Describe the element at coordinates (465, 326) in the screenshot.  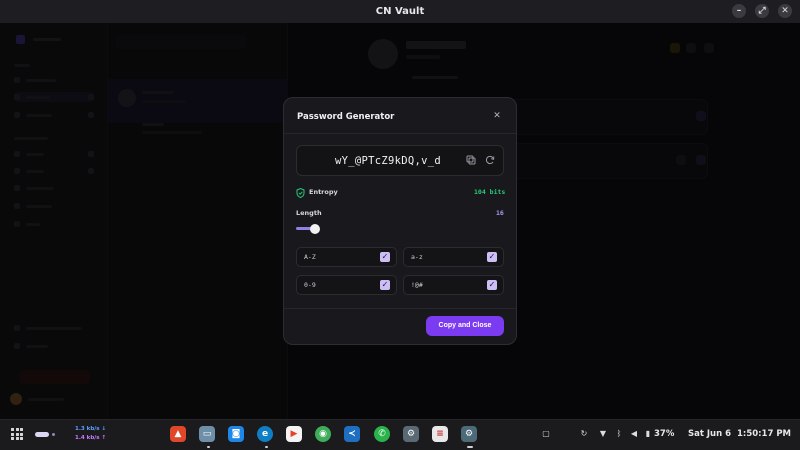
I see `copy-and-close-button: Copy and Close` at that location.